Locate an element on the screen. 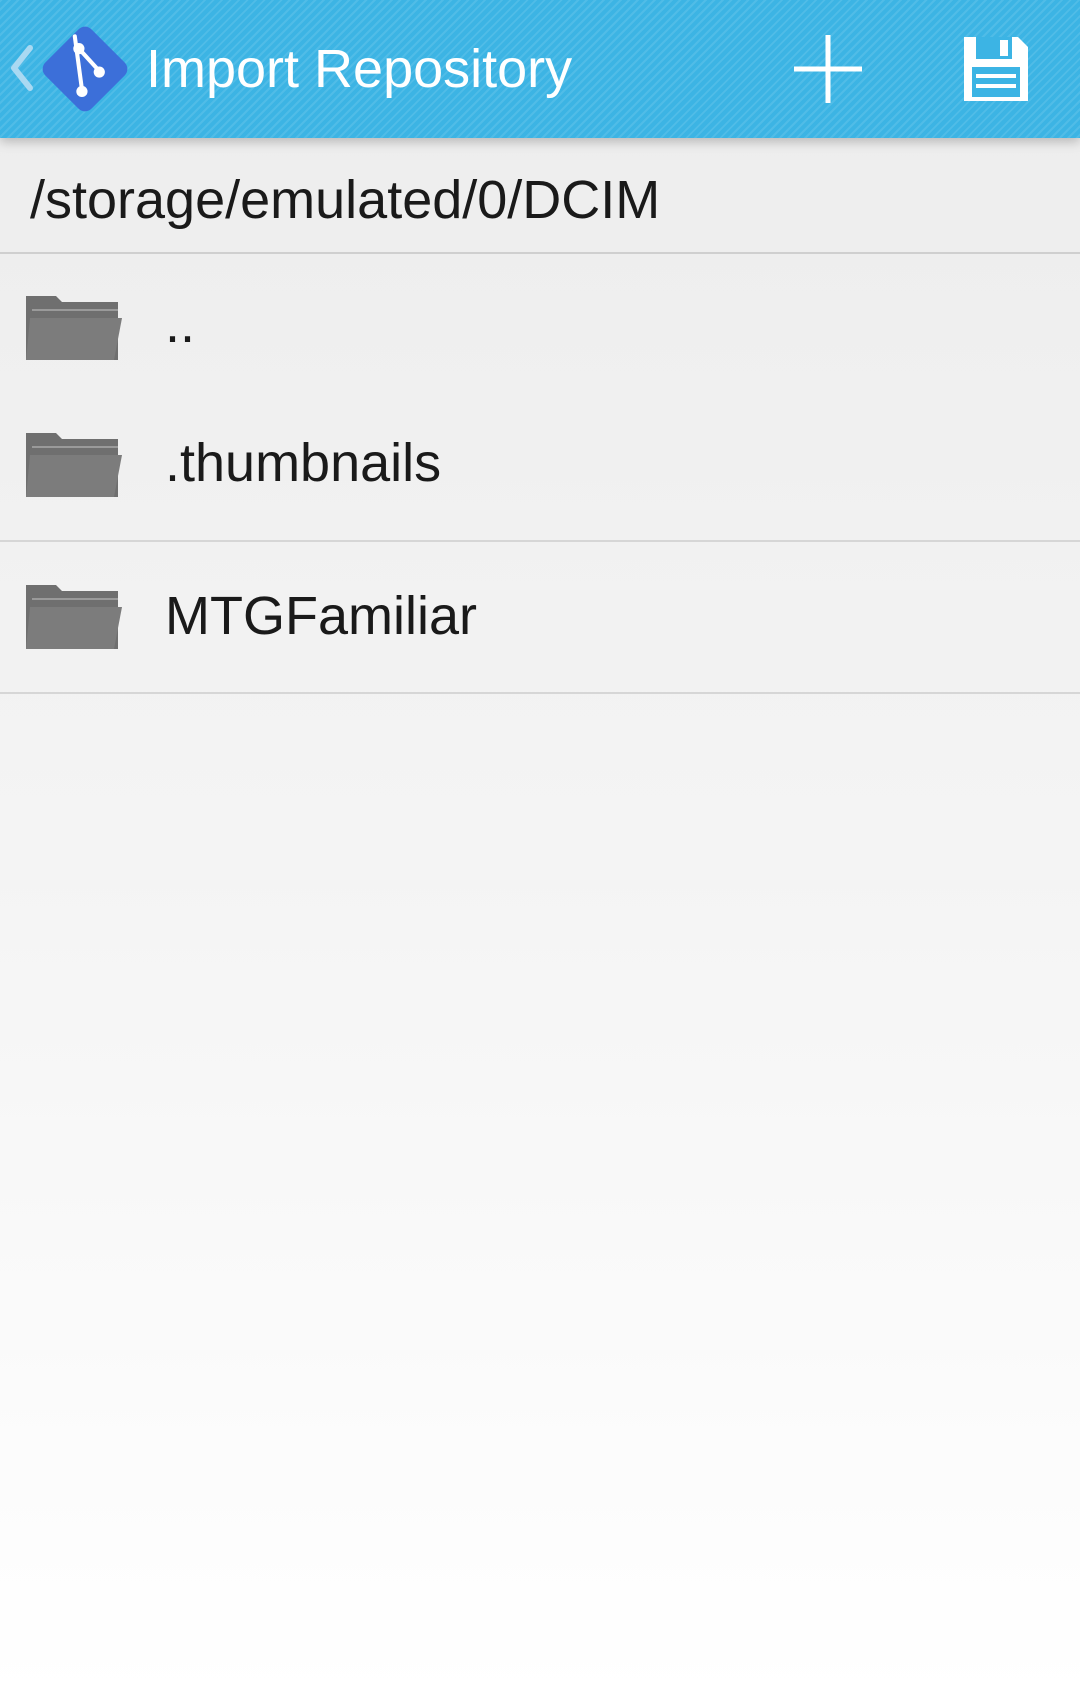 The height and width of the screenshot is (1699, 1080). list-item-thumbnails: .thumbnails is located at coordinates (540, 468).